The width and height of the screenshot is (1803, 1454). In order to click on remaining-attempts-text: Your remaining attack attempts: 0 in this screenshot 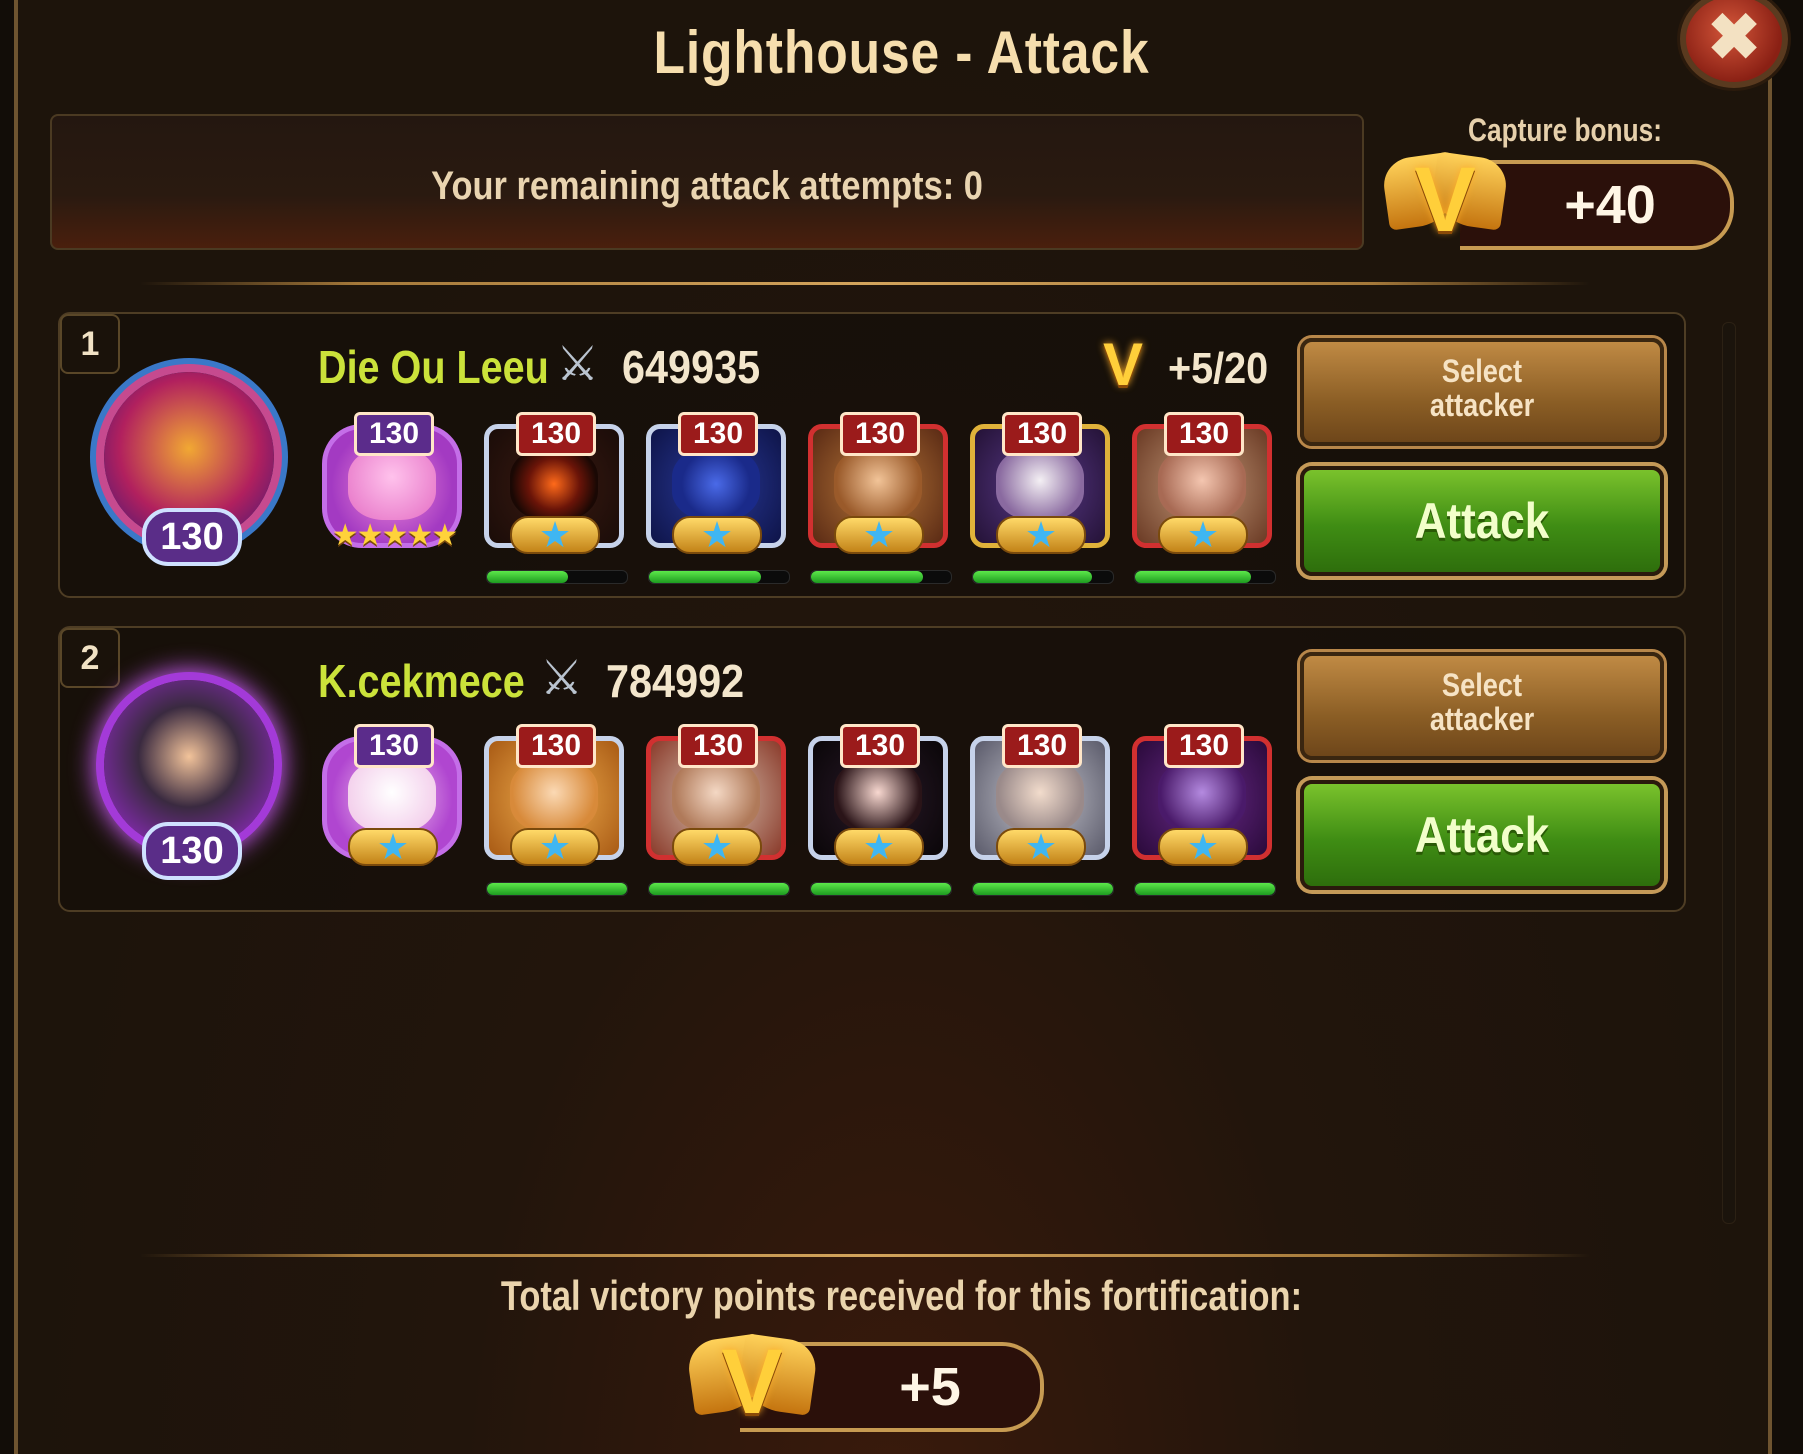, I will do `click(707, 186)`.